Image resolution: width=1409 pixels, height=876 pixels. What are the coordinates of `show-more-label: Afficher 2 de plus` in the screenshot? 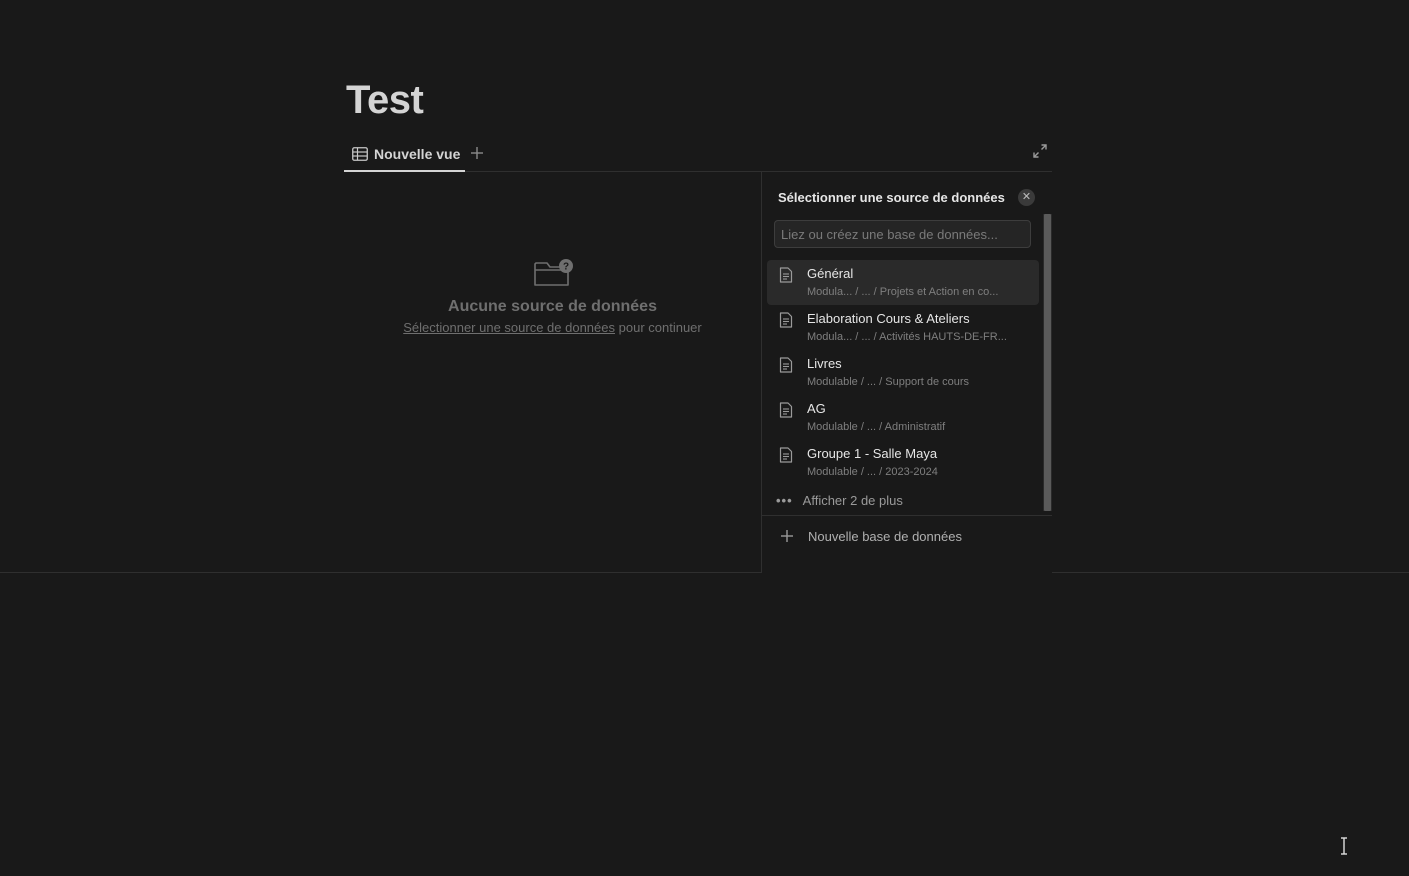 It's located at (852, 500).